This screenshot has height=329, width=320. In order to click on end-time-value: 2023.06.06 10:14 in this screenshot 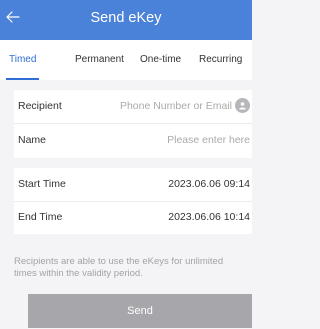, I will do `click(209, 217)`.